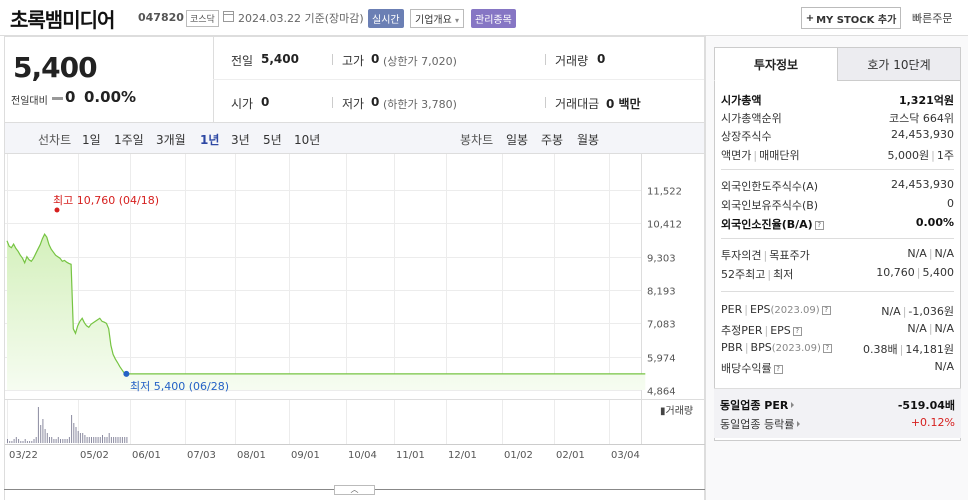  Describe the element at coordinates (938, 272) in the screenshot. I see `week52-low-value: 5,400` at that location.